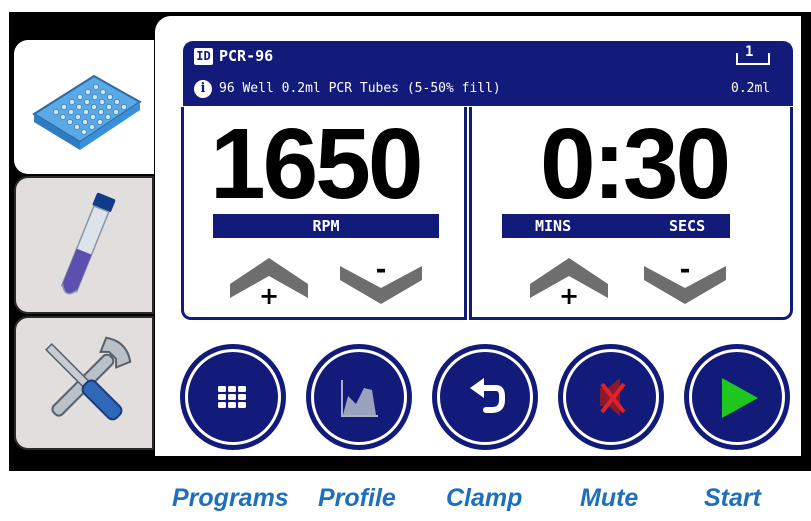 This screenshot has width=811, height=521. What do you see at coordinates (635, 164) in the screenshot?
I see `time-value: 0:30` at bounding box center [635, 164].